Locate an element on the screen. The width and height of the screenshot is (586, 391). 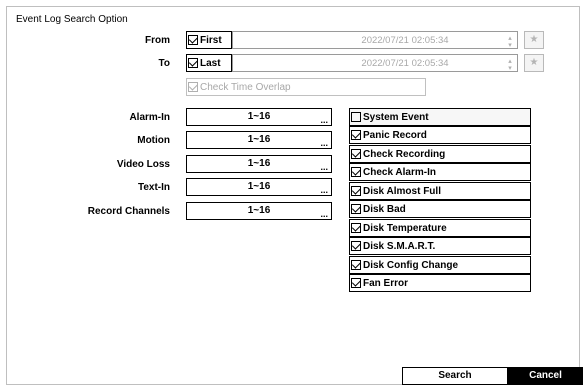
from-label: From is located at coordinates (157, 40).